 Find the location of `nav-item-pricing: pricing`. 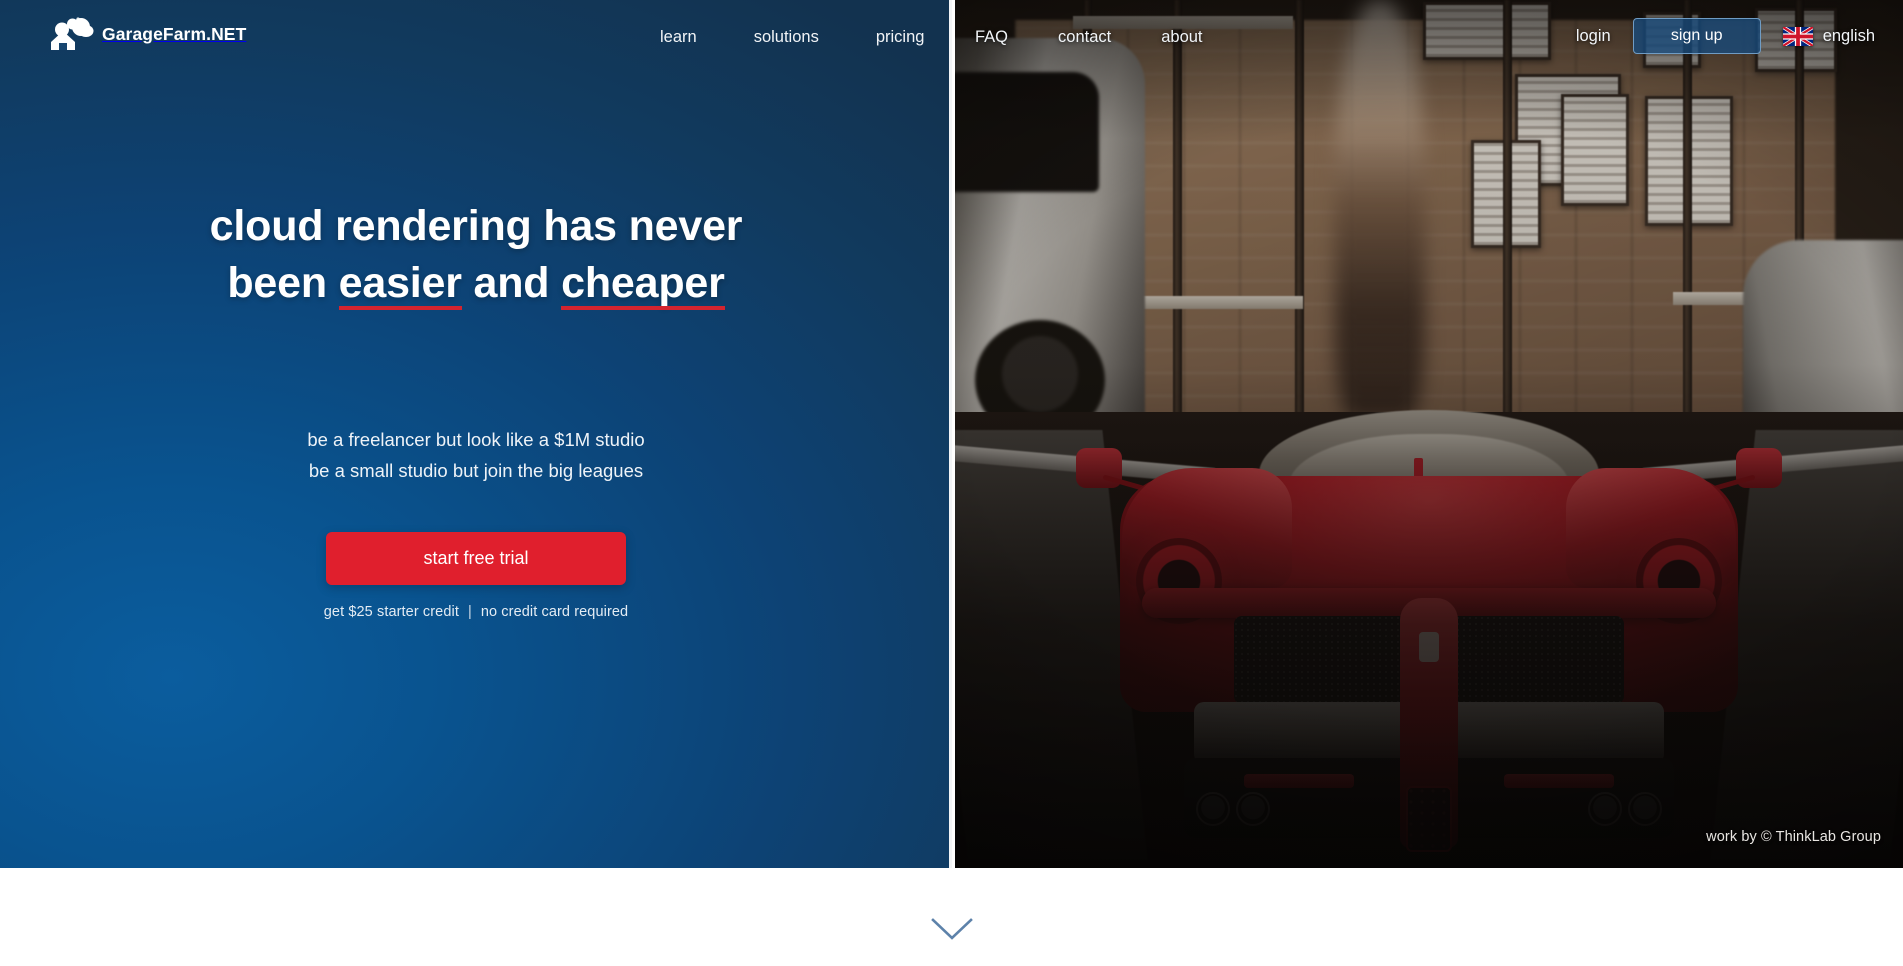

nav-item-pricing: pricing is located at coordinates (900, 37).